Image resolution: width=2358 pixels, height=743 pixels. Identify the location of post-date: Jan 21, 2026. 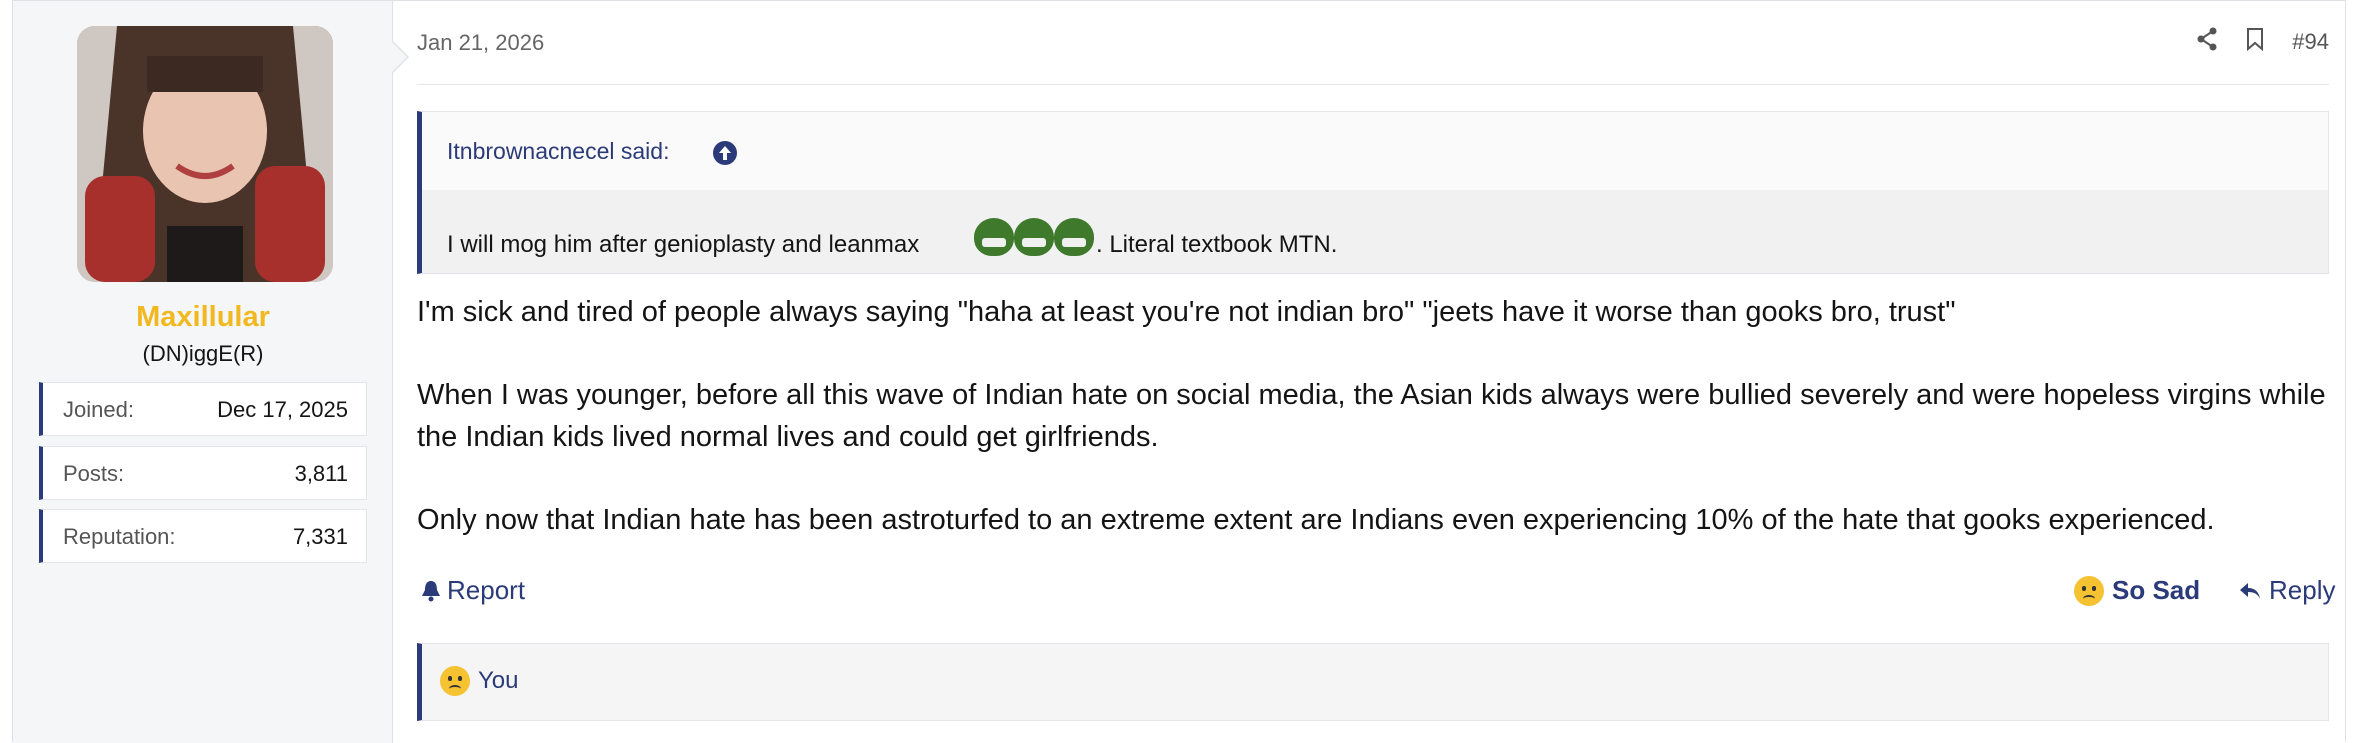
(480, 43).